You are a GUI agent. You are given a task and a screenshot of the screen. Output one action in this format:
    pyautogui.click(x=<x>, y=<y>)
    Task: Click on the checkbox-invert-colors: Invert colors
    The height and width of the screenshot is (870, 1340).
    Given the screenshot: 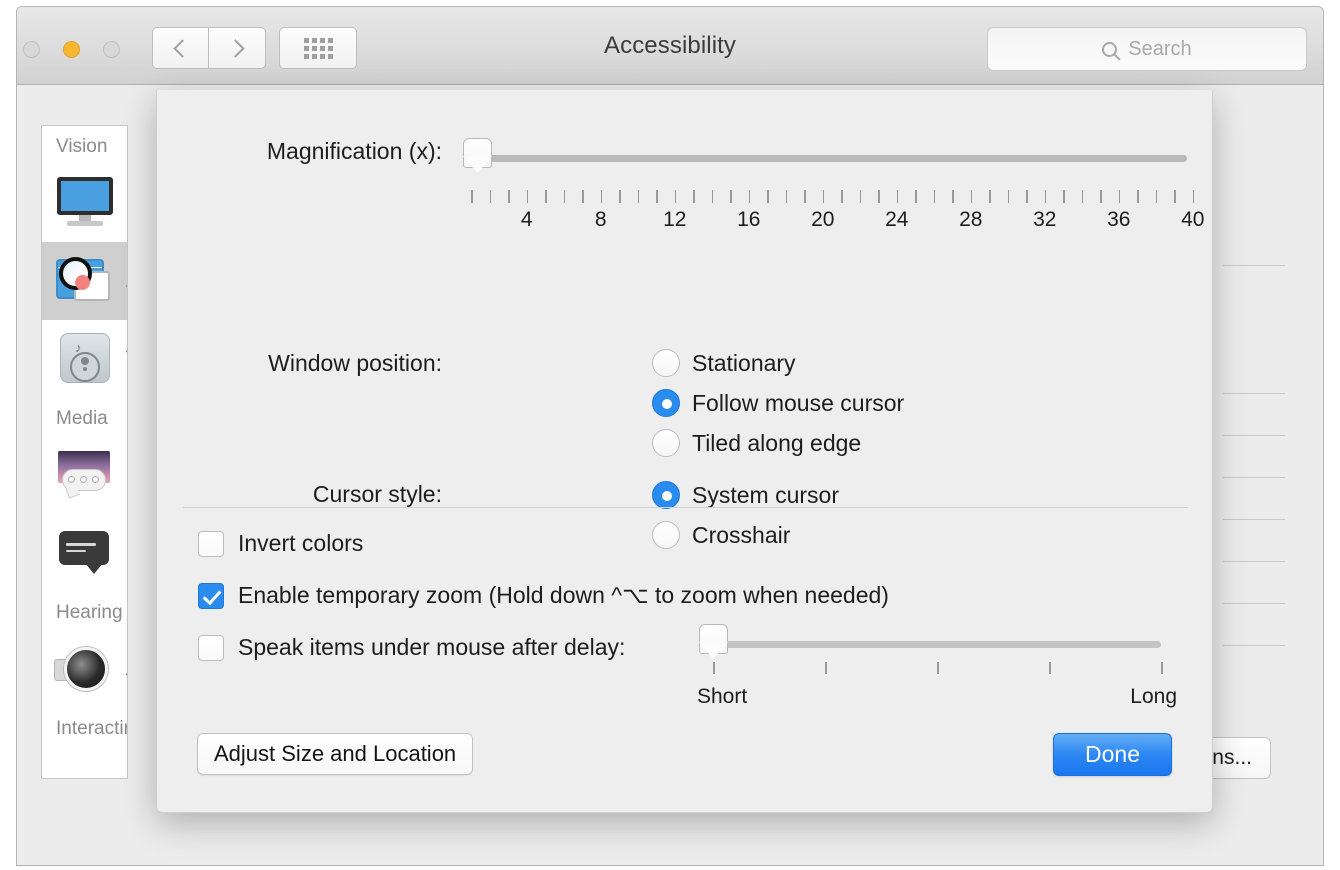 What is the action you would take?
    pyautogui.click(x=280, y=543)
    